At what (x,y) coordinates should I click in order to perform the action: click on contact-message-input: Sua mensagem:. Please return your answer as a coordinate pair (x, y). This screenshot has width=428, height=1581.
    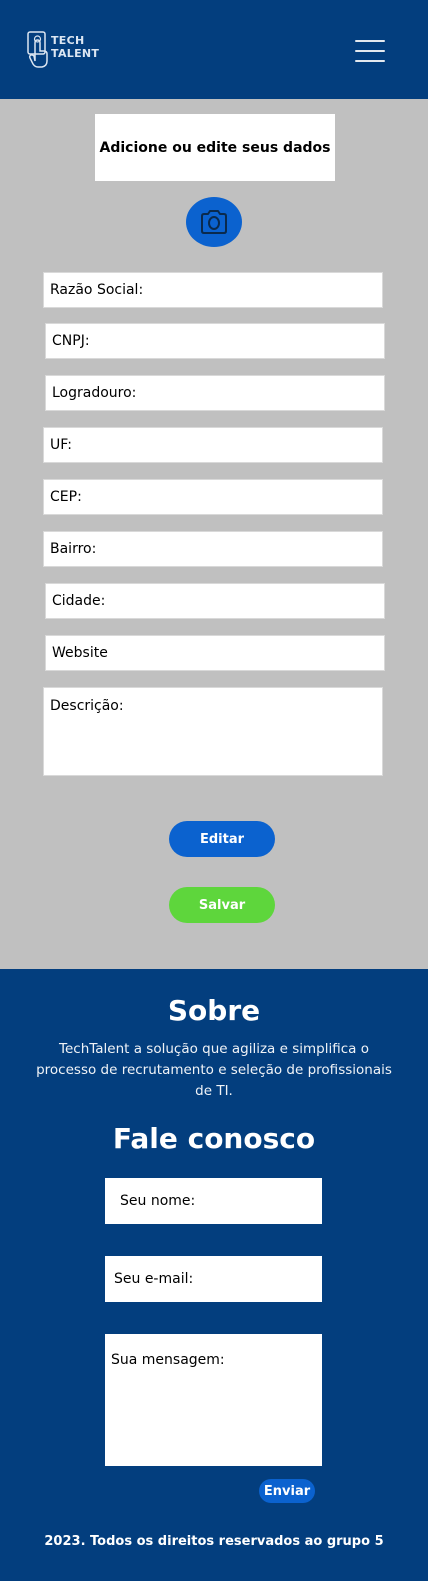
    Looking at the image, I should click on (213, 1400).